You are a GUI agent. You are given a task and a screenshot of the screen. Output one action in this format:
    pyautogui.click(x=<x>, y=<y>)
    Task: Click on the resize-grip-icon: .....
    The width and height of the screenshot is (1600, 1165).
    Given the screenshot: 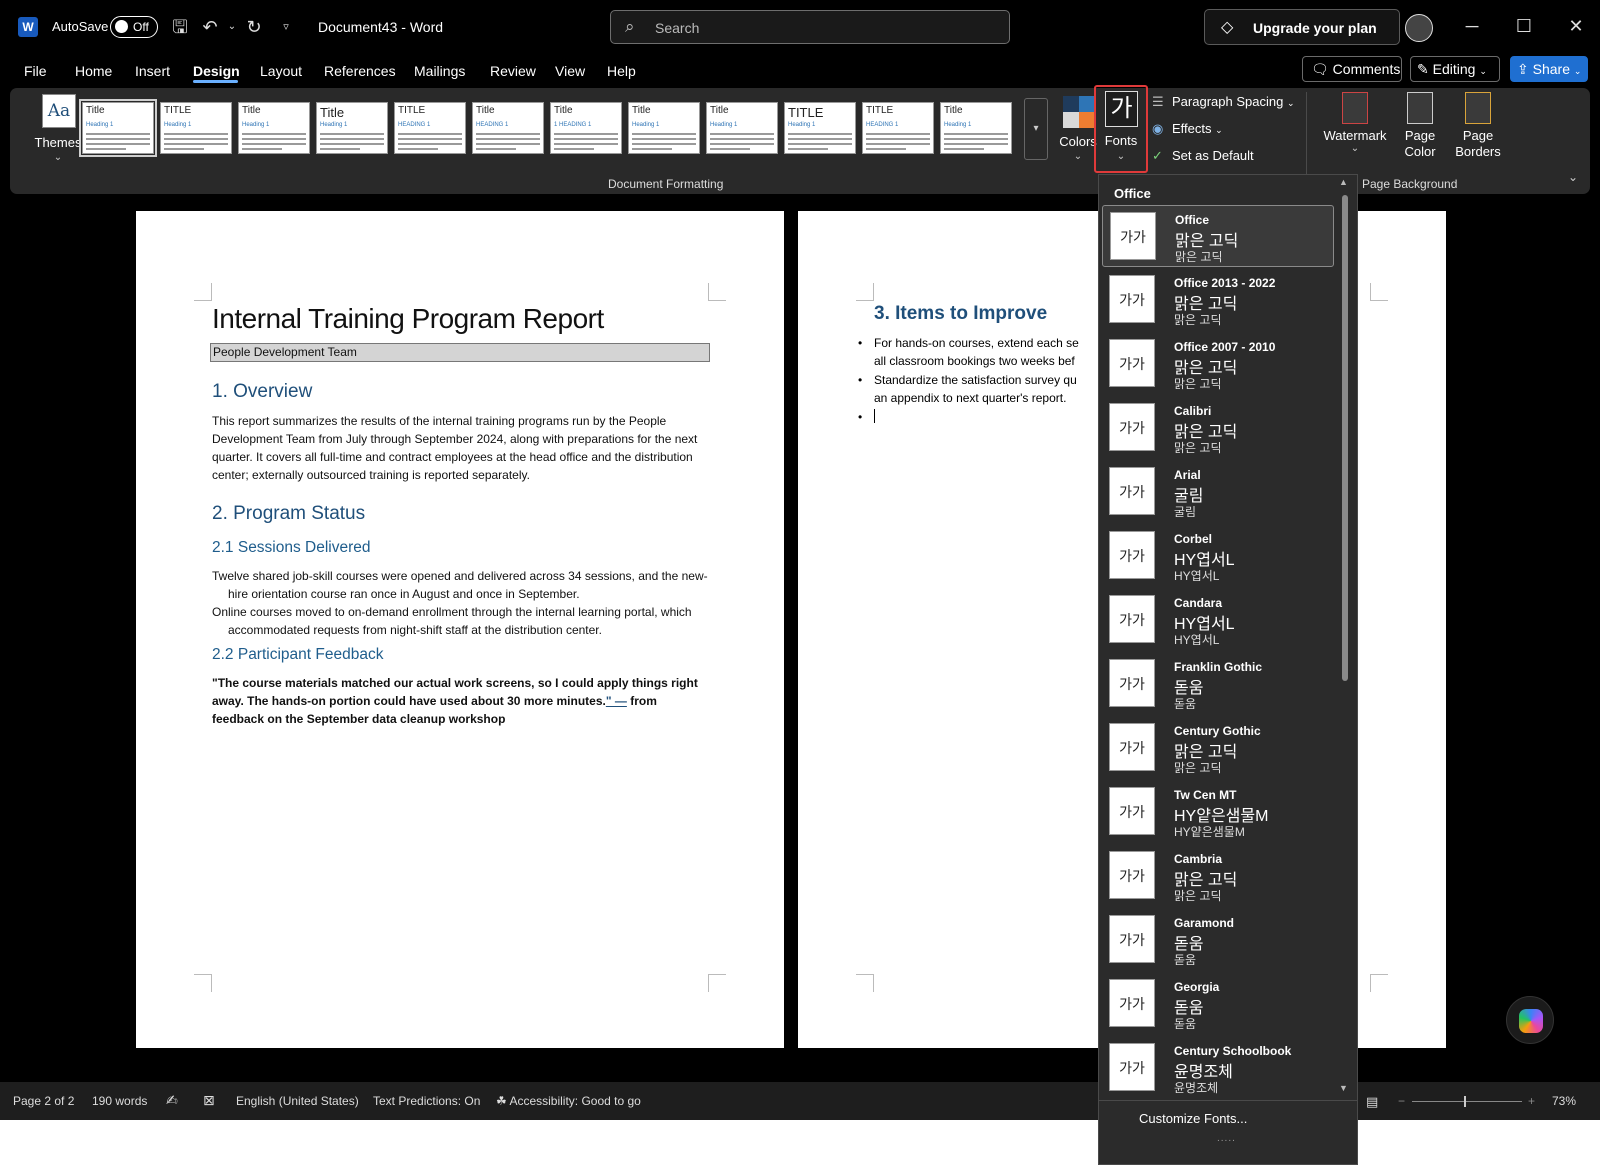 What is the action you would take?
    pyautogui.click(x=1226, y=1138)
    